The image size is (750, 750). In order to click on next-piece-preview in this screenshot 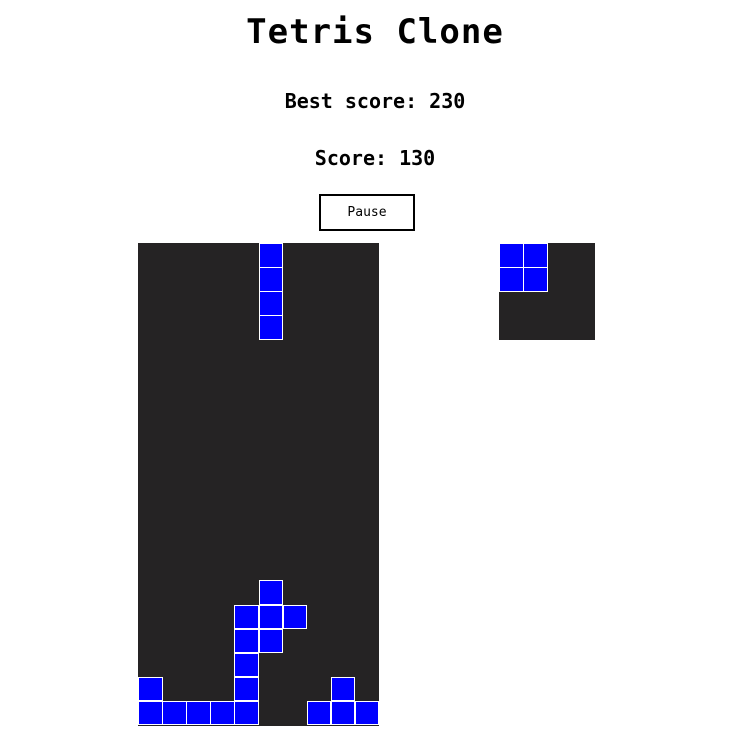, I will do `click(547, 291)`.